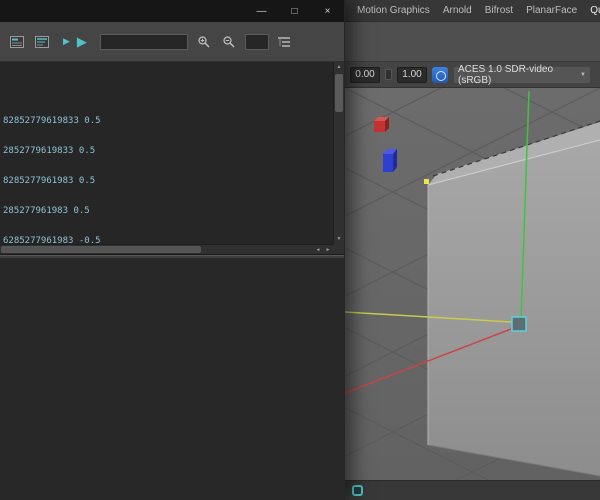  I want to click on small-cube-blue, so click(390, 160).